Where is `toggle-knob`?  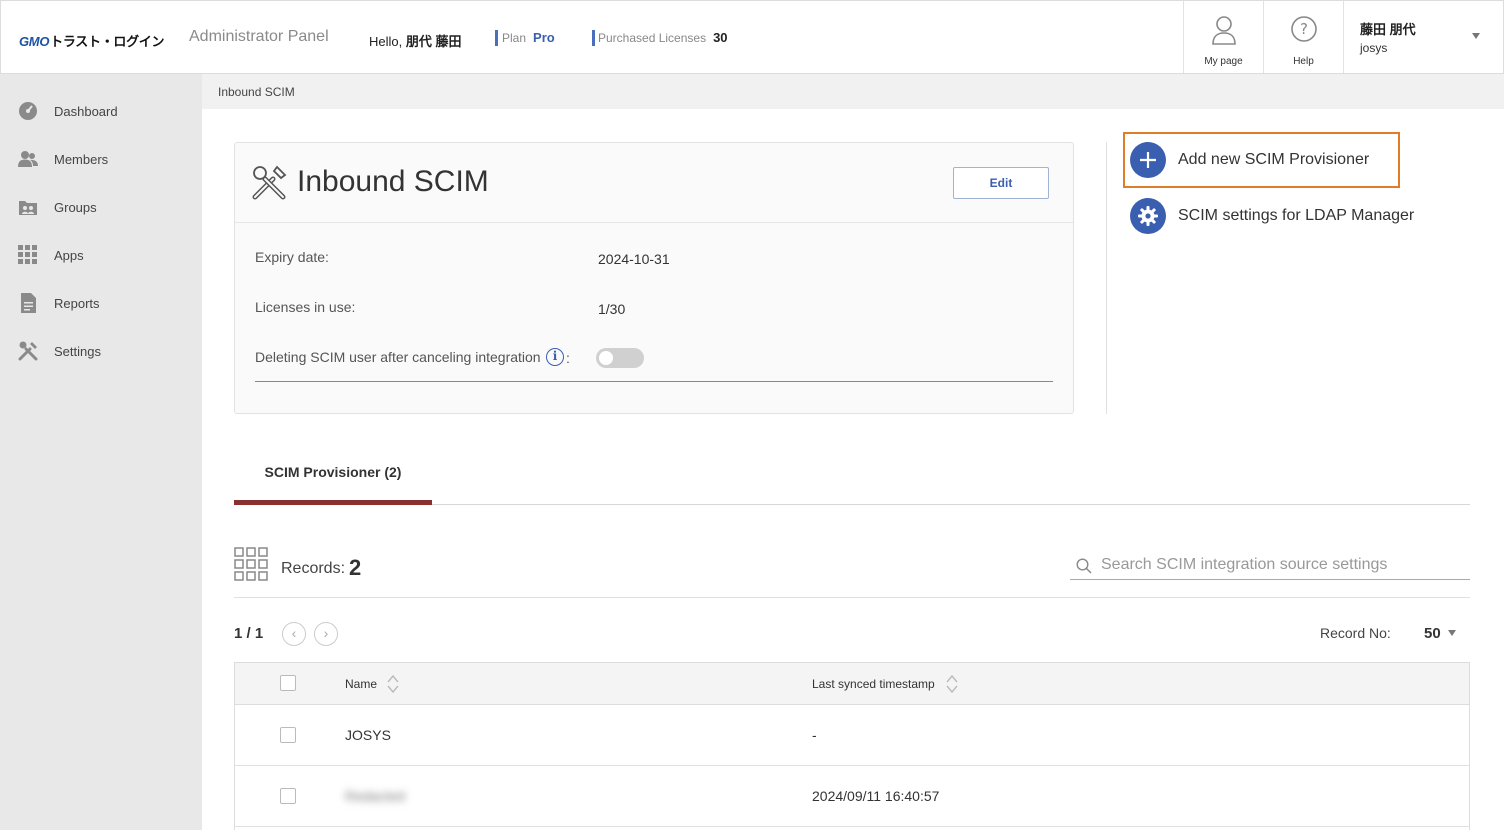
toggle-knob is located at coordinates (606, 358).